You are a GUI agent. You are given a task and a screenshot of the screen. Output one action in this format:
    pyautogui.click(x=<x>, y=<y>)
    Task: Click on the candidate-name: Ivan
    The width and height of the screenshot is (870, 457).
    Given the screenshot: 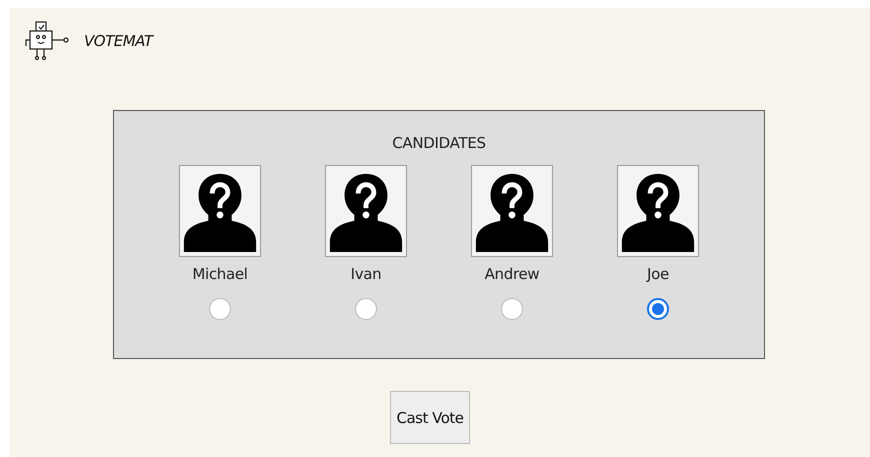 What is the action you would take?
    pyautogui.click(x=366, y=274)
    